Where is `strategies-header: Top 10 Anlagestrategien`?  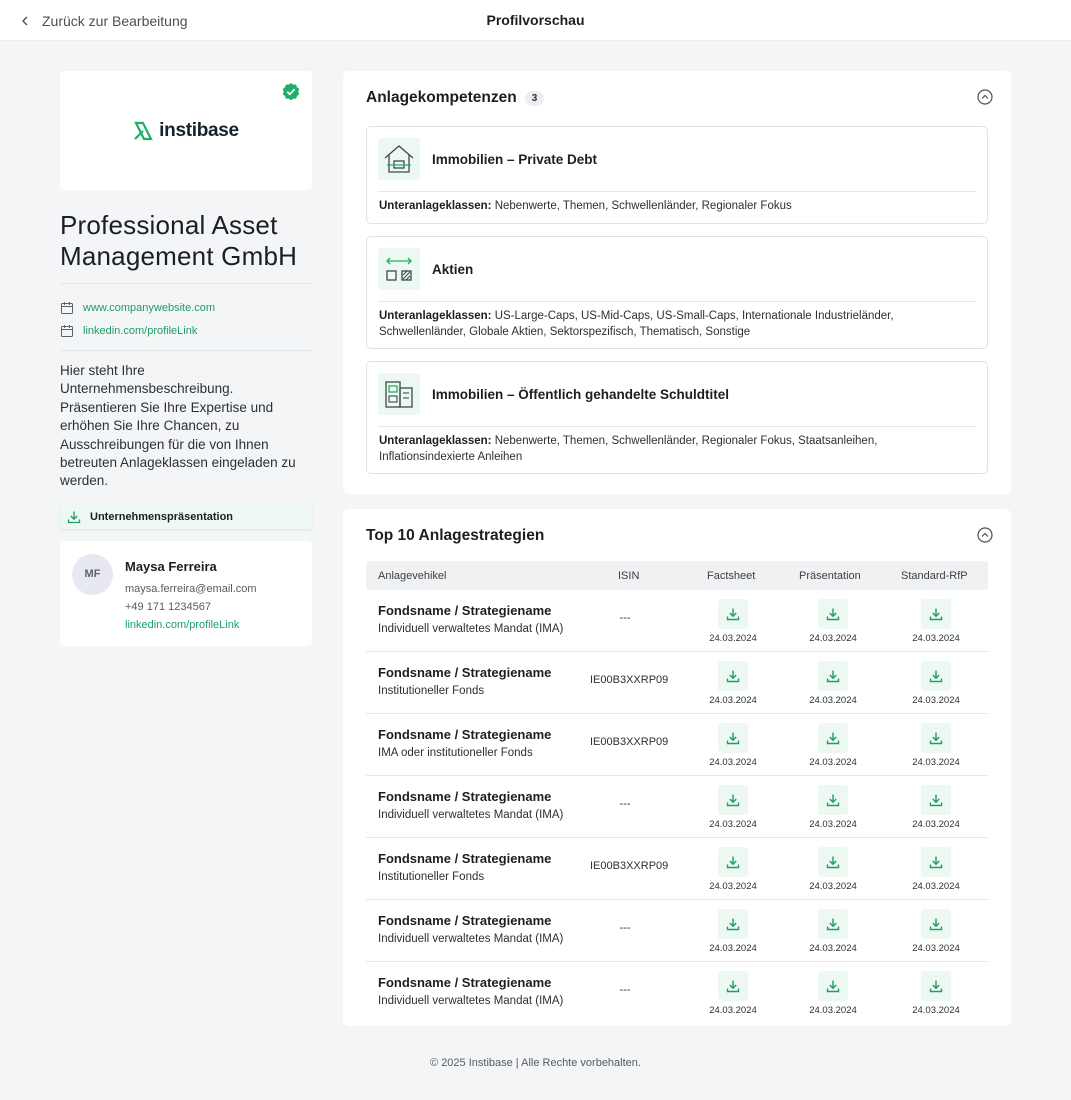
strategies-header: Top 10 Anlagestrategien is located at coordinates (455, 536).